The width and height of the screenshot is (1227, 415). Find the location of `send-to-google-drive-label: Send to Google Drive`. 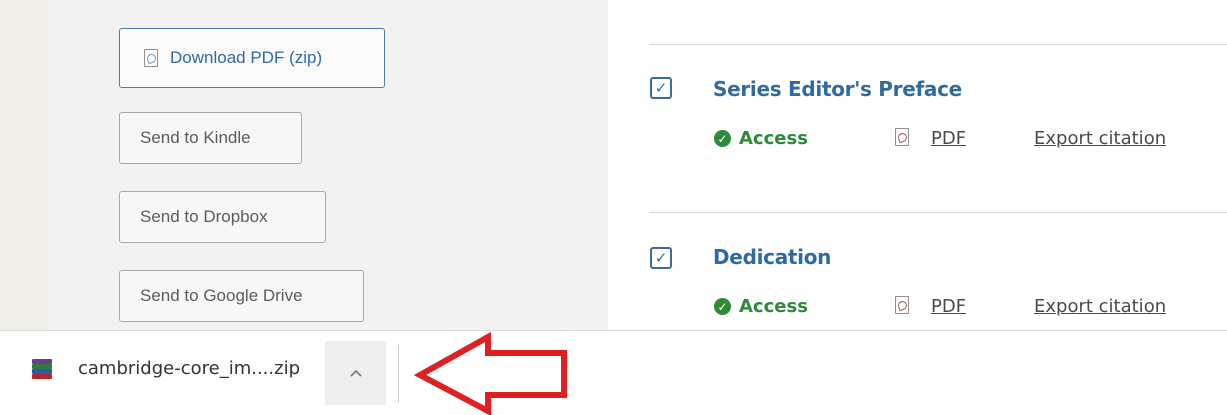

send-to-google-drive-label: Send to Google Drive is located at coordinates (221, 295).